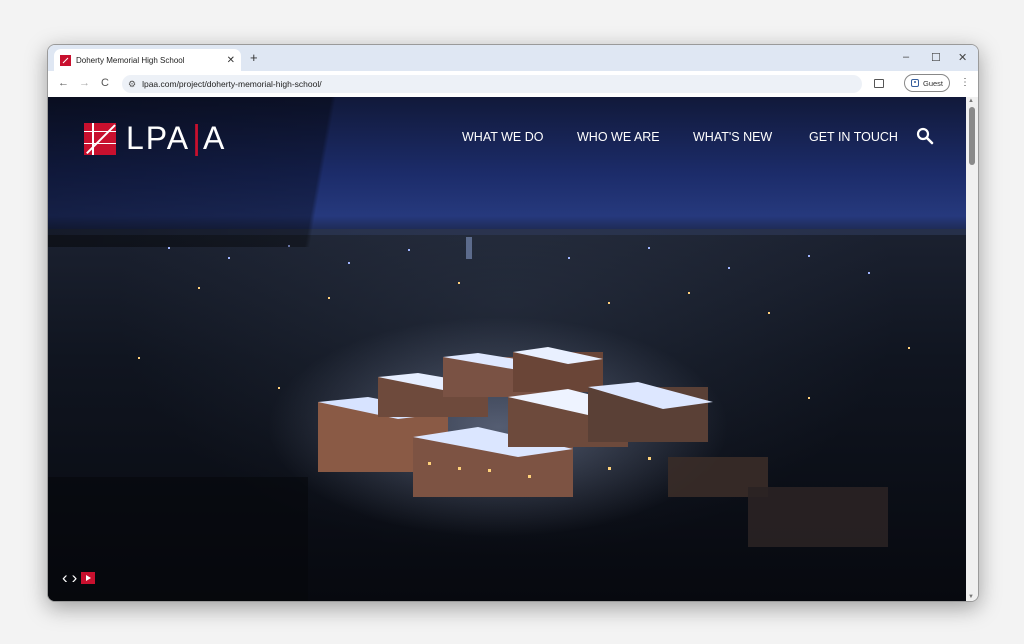  I want to click on slider-next-icon: ›, so click(75, 577).